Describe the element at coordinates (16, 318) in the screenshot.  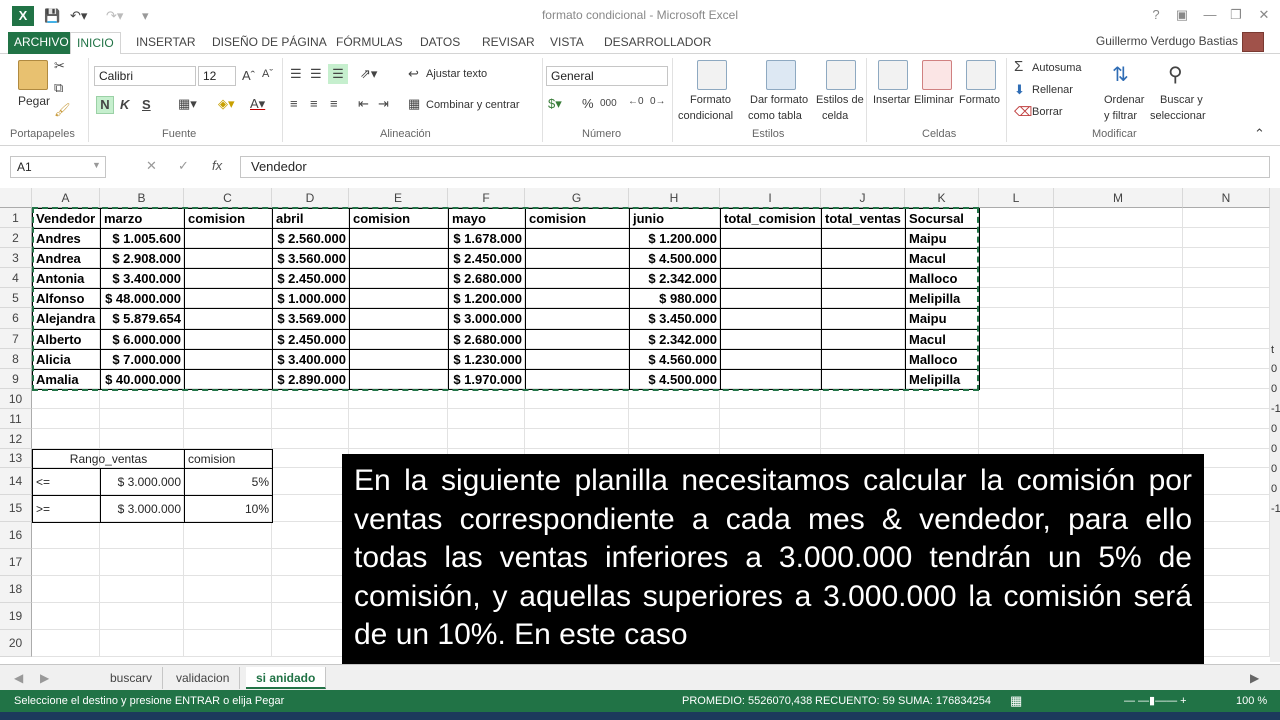
I see `row-header: 6` at that location.